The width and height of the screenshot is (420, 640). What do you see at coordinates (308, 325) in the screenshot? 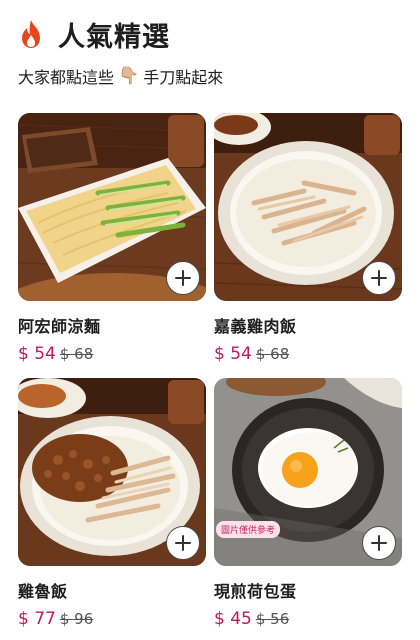
I see `product-name: 嘉義雞肉飯` at bounding box center [308, 325].